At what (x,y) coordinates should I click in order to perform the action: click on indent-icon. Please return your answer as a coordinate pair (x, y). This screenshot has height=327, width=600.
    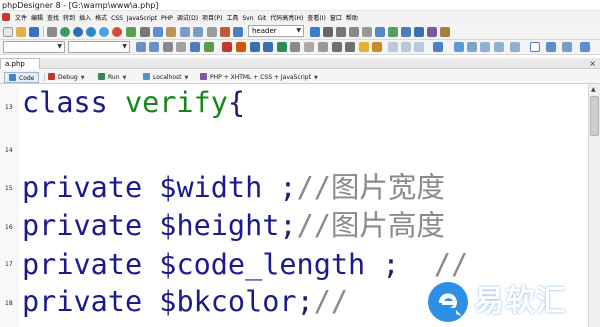
    Looking at the image, I should click on (141, 47).